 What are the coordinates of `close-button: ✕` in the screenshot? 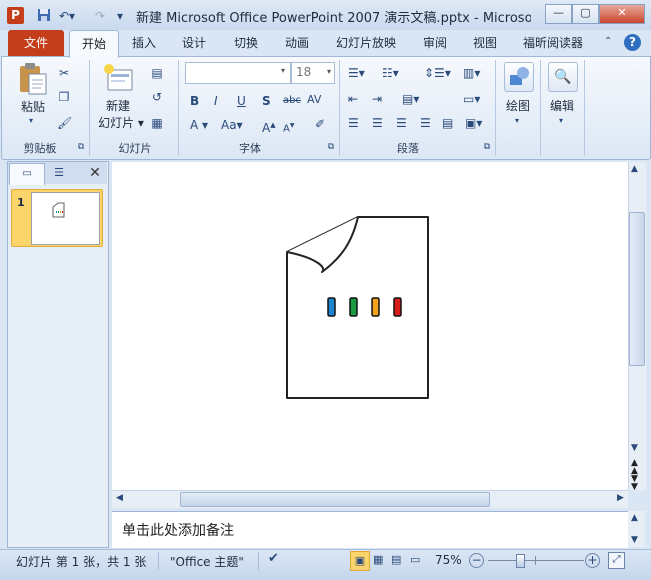 It's located at (622, 14).